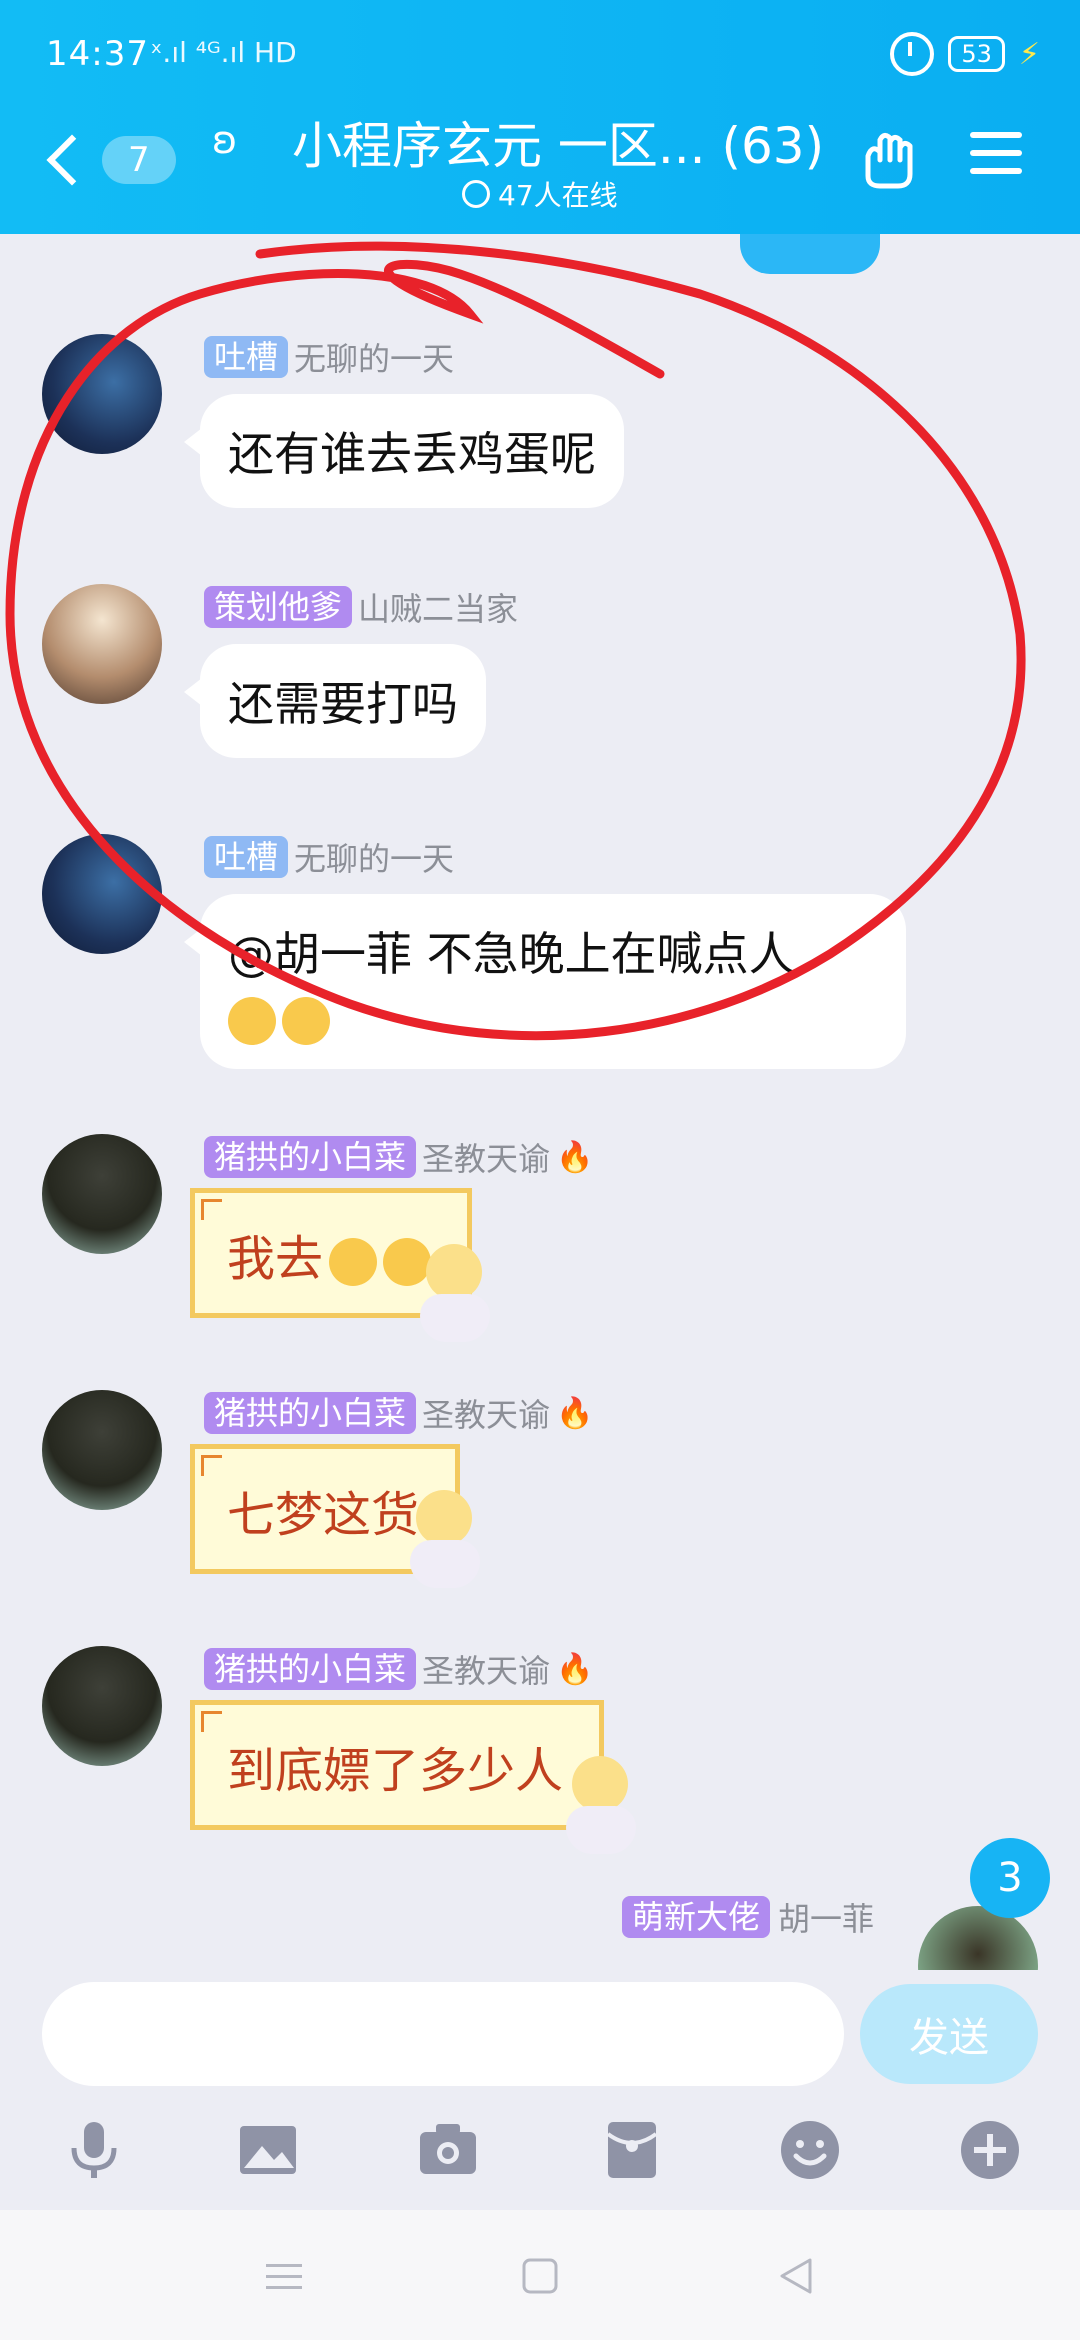 Image resolution: width=1080 pixels, height=2340 pixels. What do you see at coordinates (796, 2276) in the screenshot?
I see `back-nav-icon` at bounding box center [796, 2276].